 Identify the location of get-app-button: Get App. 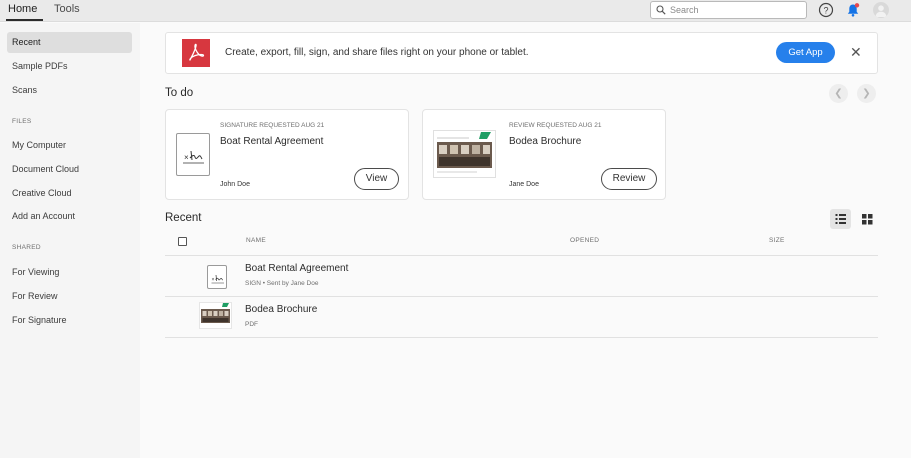
(805, 52).